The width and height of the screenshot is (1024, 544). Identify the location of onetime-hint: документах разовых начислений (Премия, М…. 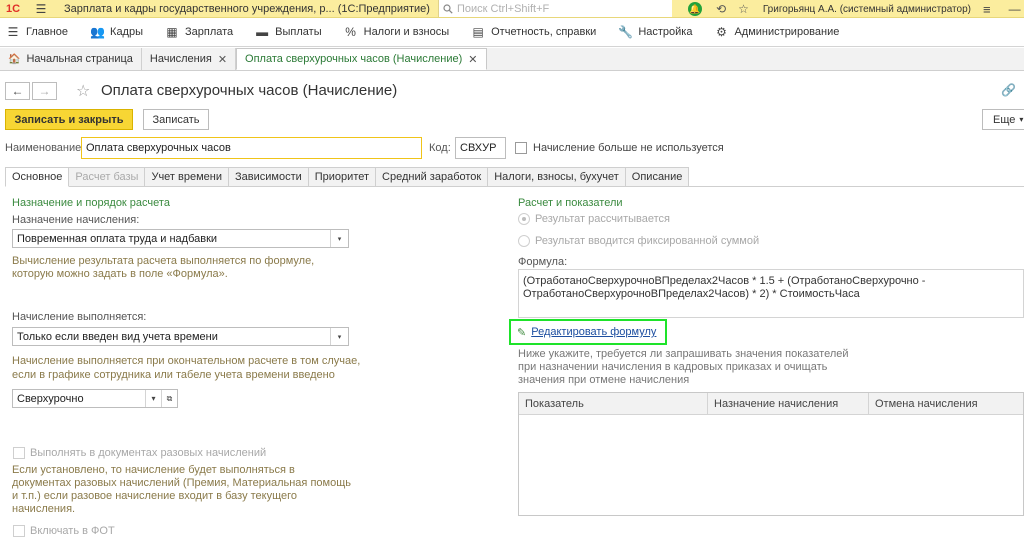
(181, 483).